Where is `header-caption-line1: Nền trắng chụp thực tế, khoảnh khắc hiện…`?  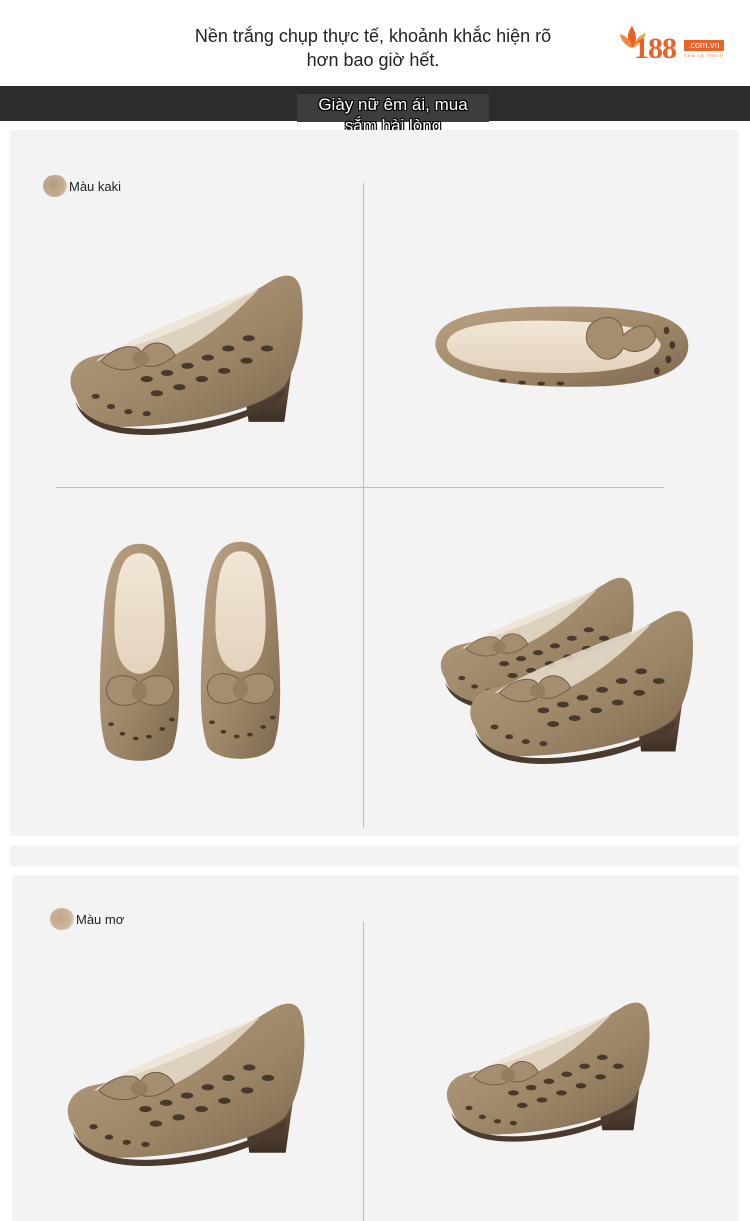 header-caption-line1: Nền trắng chụp thực tế, khoảnh khắc hiện… is located at coordinates (373, 36).